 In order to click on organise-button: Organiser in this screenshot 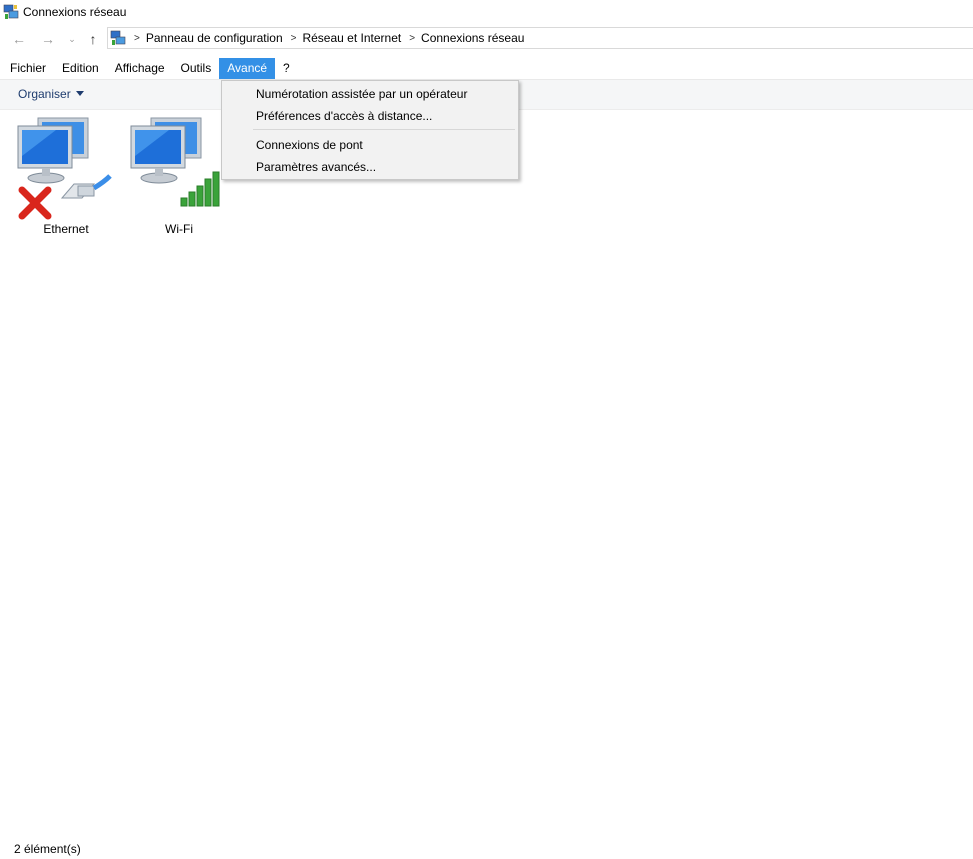, I will do `click(51, 94)`.